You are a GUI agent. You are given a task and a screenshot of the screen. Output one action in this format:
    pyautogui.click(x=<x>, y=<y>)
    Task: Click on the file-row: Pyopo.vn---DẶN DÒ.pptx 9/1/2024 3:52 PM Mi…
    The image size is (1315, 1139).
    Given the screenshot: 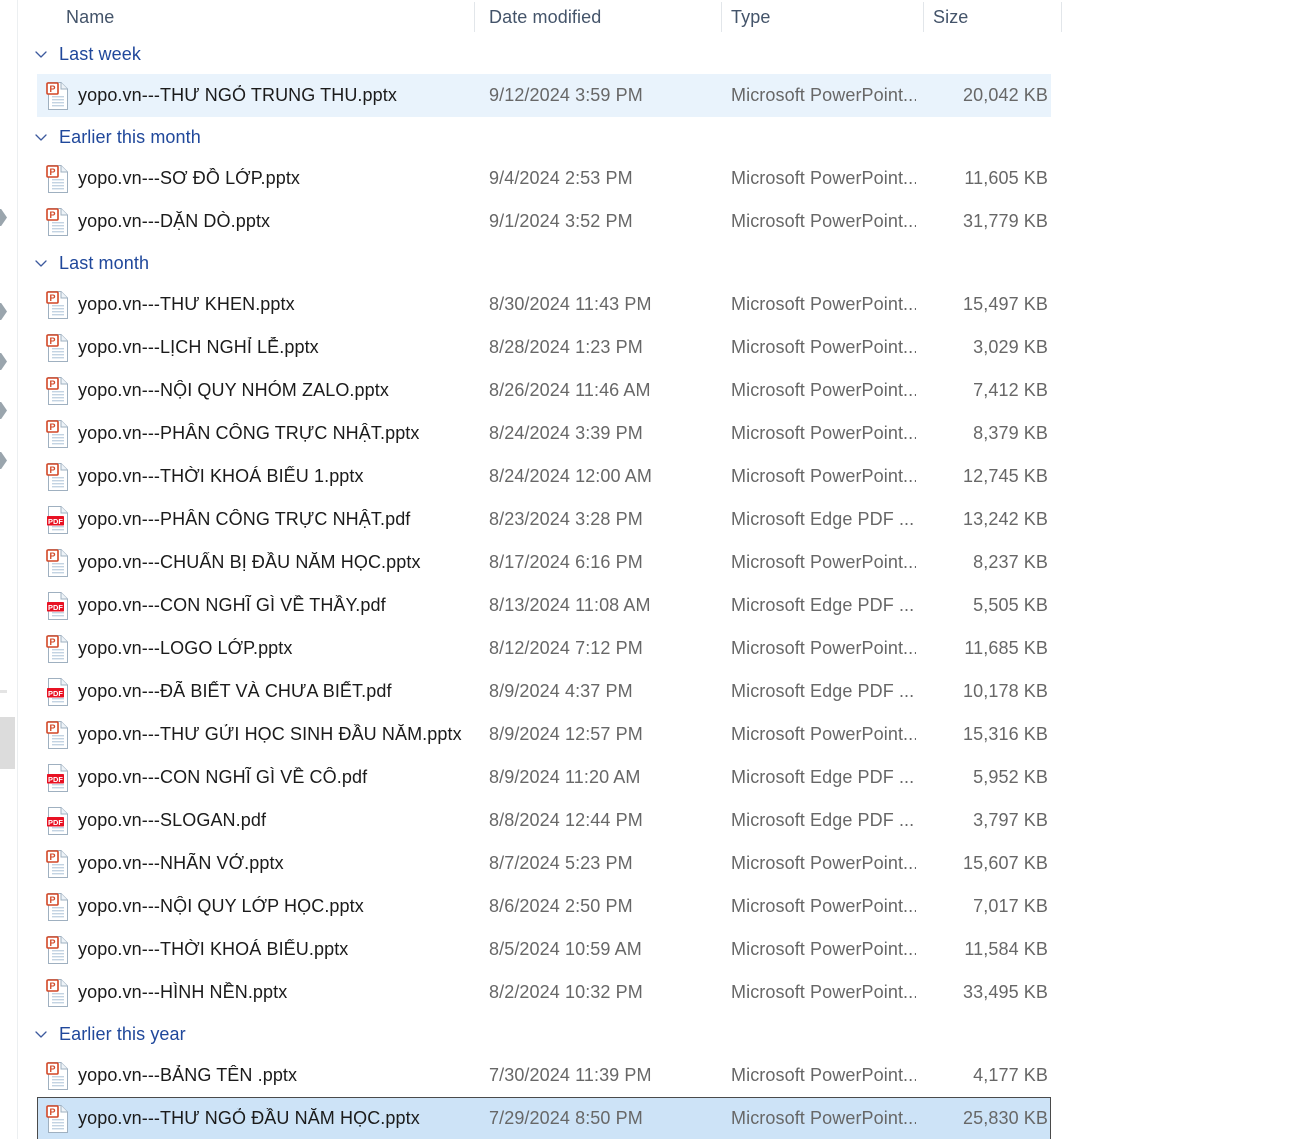 What is the action you would take?
    pyautogui.click(x=657, y=221)
    